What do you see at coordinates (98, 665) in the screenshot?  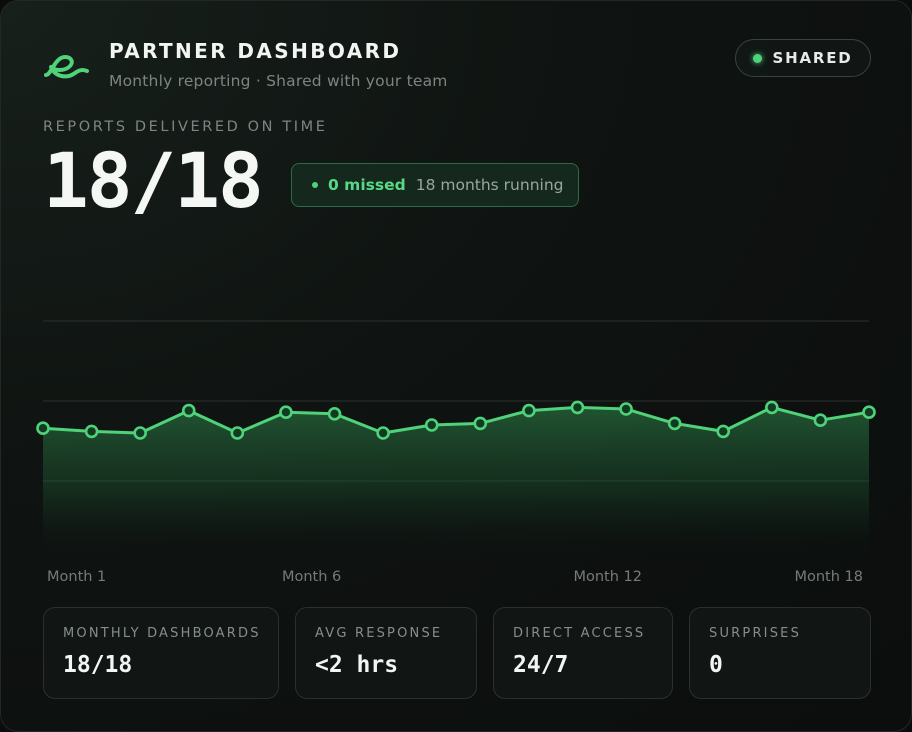 I see `stat-value: 18/18` at bounding box center [98, 665].